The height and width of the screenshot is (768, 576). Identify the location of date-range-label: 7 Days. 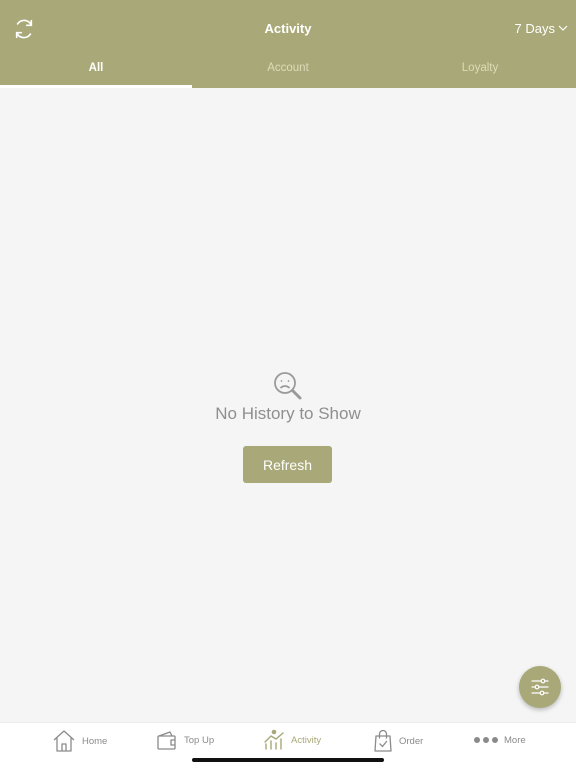
(534, 28).